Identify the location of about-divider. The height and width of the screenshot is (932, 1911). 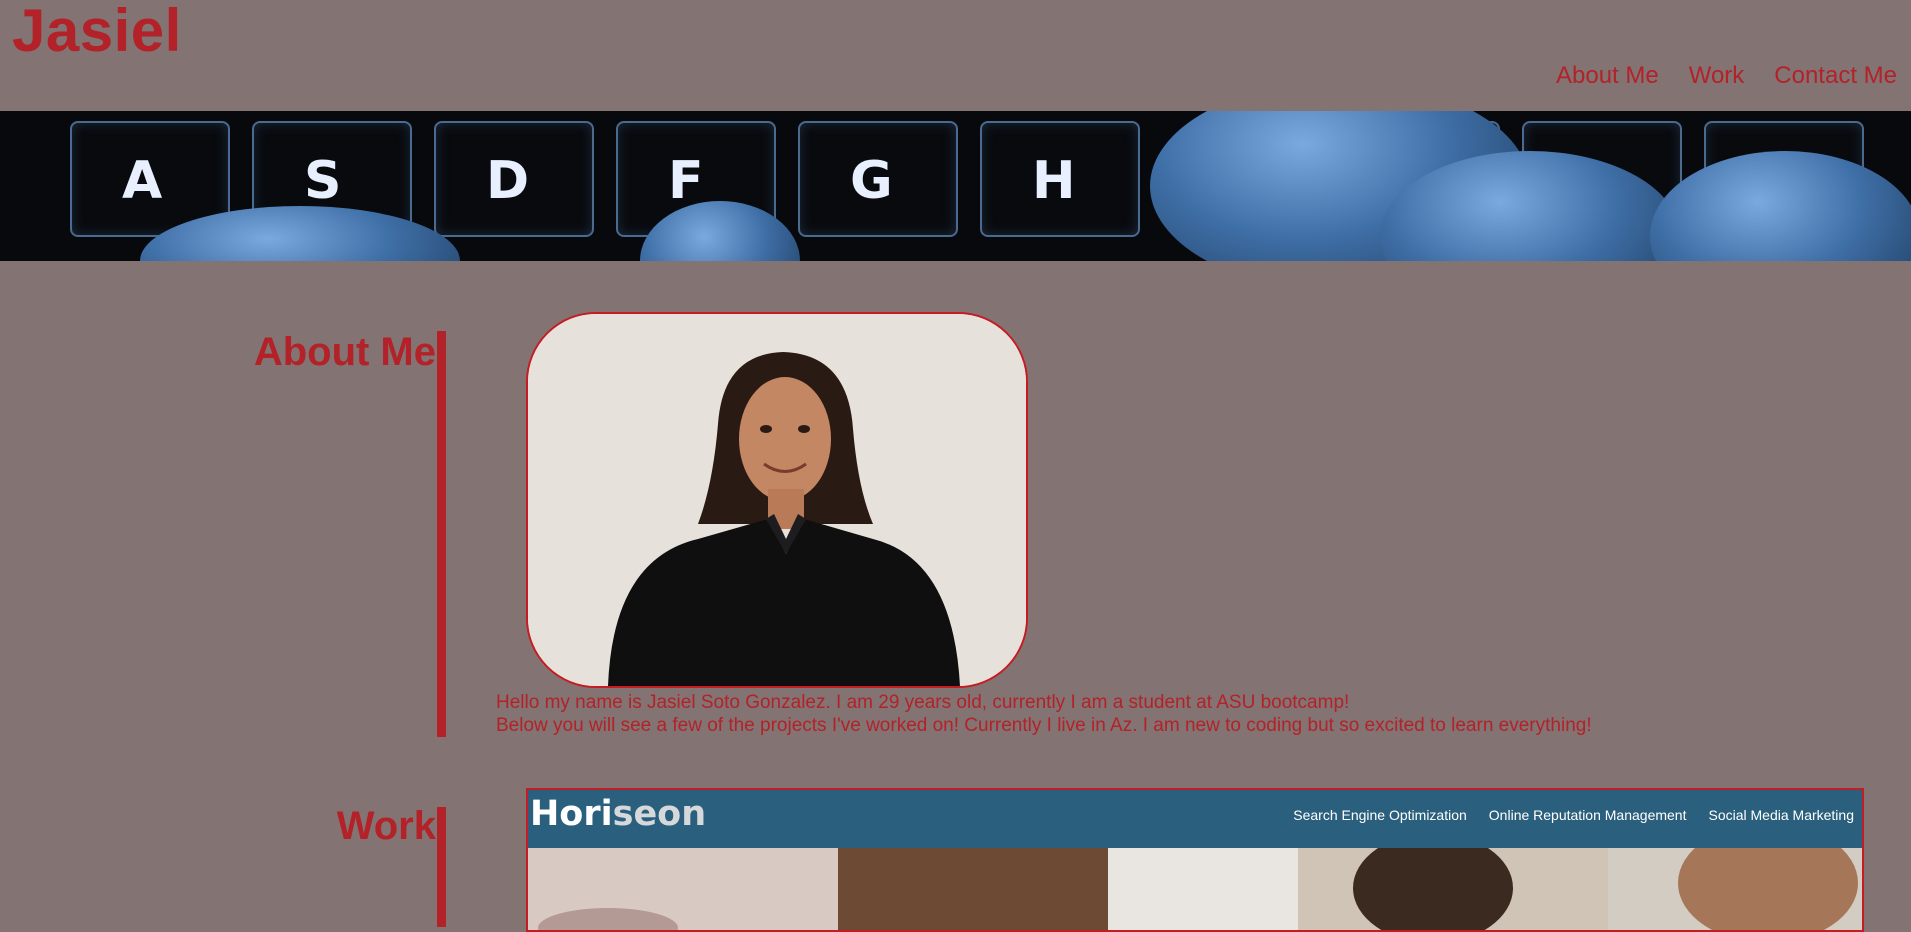
(441, 534).